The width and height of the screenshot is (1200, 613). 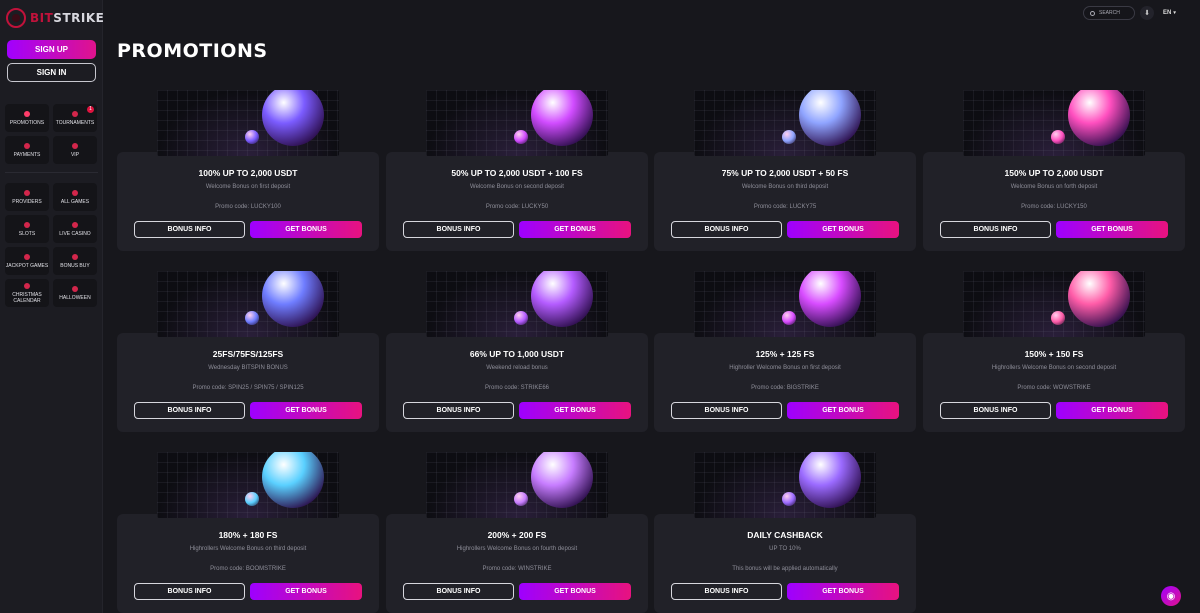 I want to click on promo-code: Promo code: WINSTRIKE, so click(x=517, y=569).